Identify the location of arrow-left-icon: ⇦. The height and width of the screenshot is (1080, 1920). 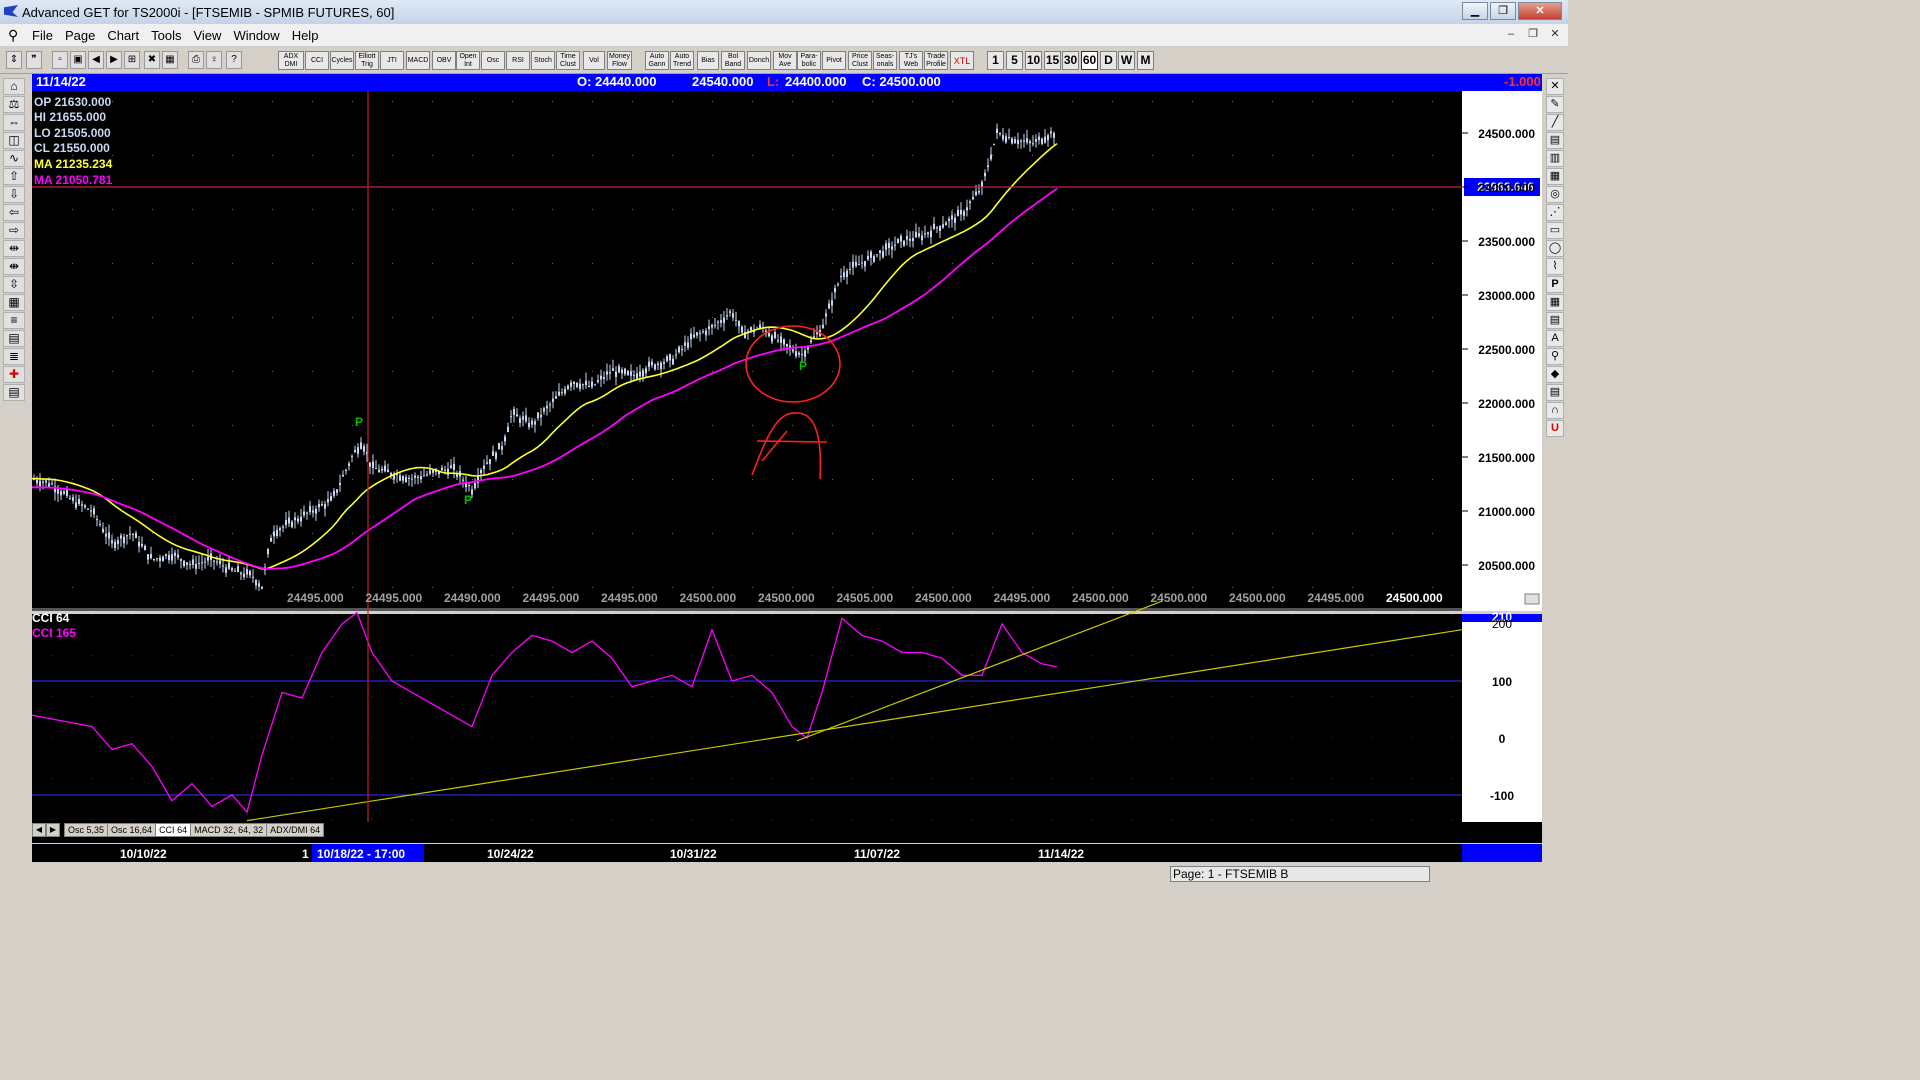
(14, 212).